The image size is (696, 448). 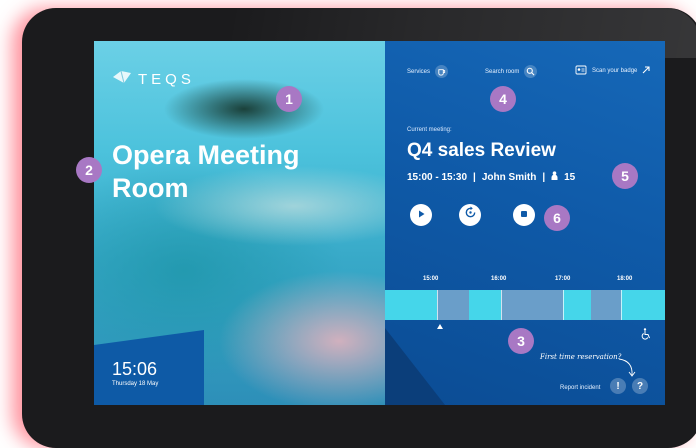 What do you see at coordinates (640, 386) in the screenshot?
I see `help-button: ?` at bounding box center [640, 386].